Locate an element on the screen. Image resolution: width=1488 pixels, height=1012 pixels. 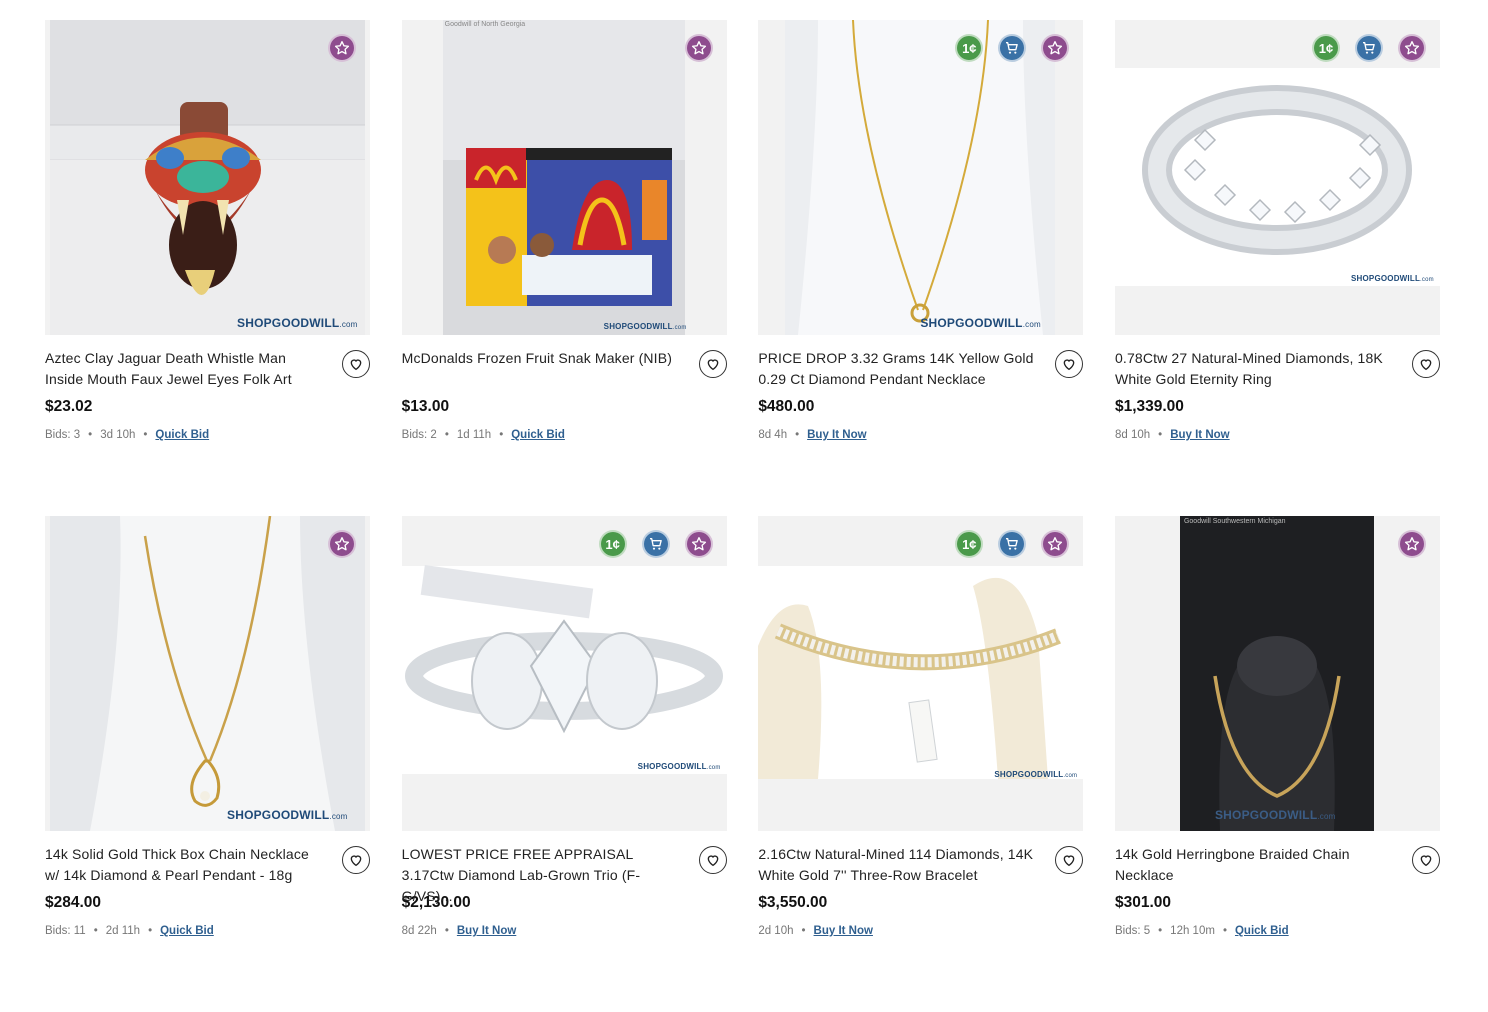
product-meta: 8d 4h • Buy It Now is located at coordinates (920, 435).